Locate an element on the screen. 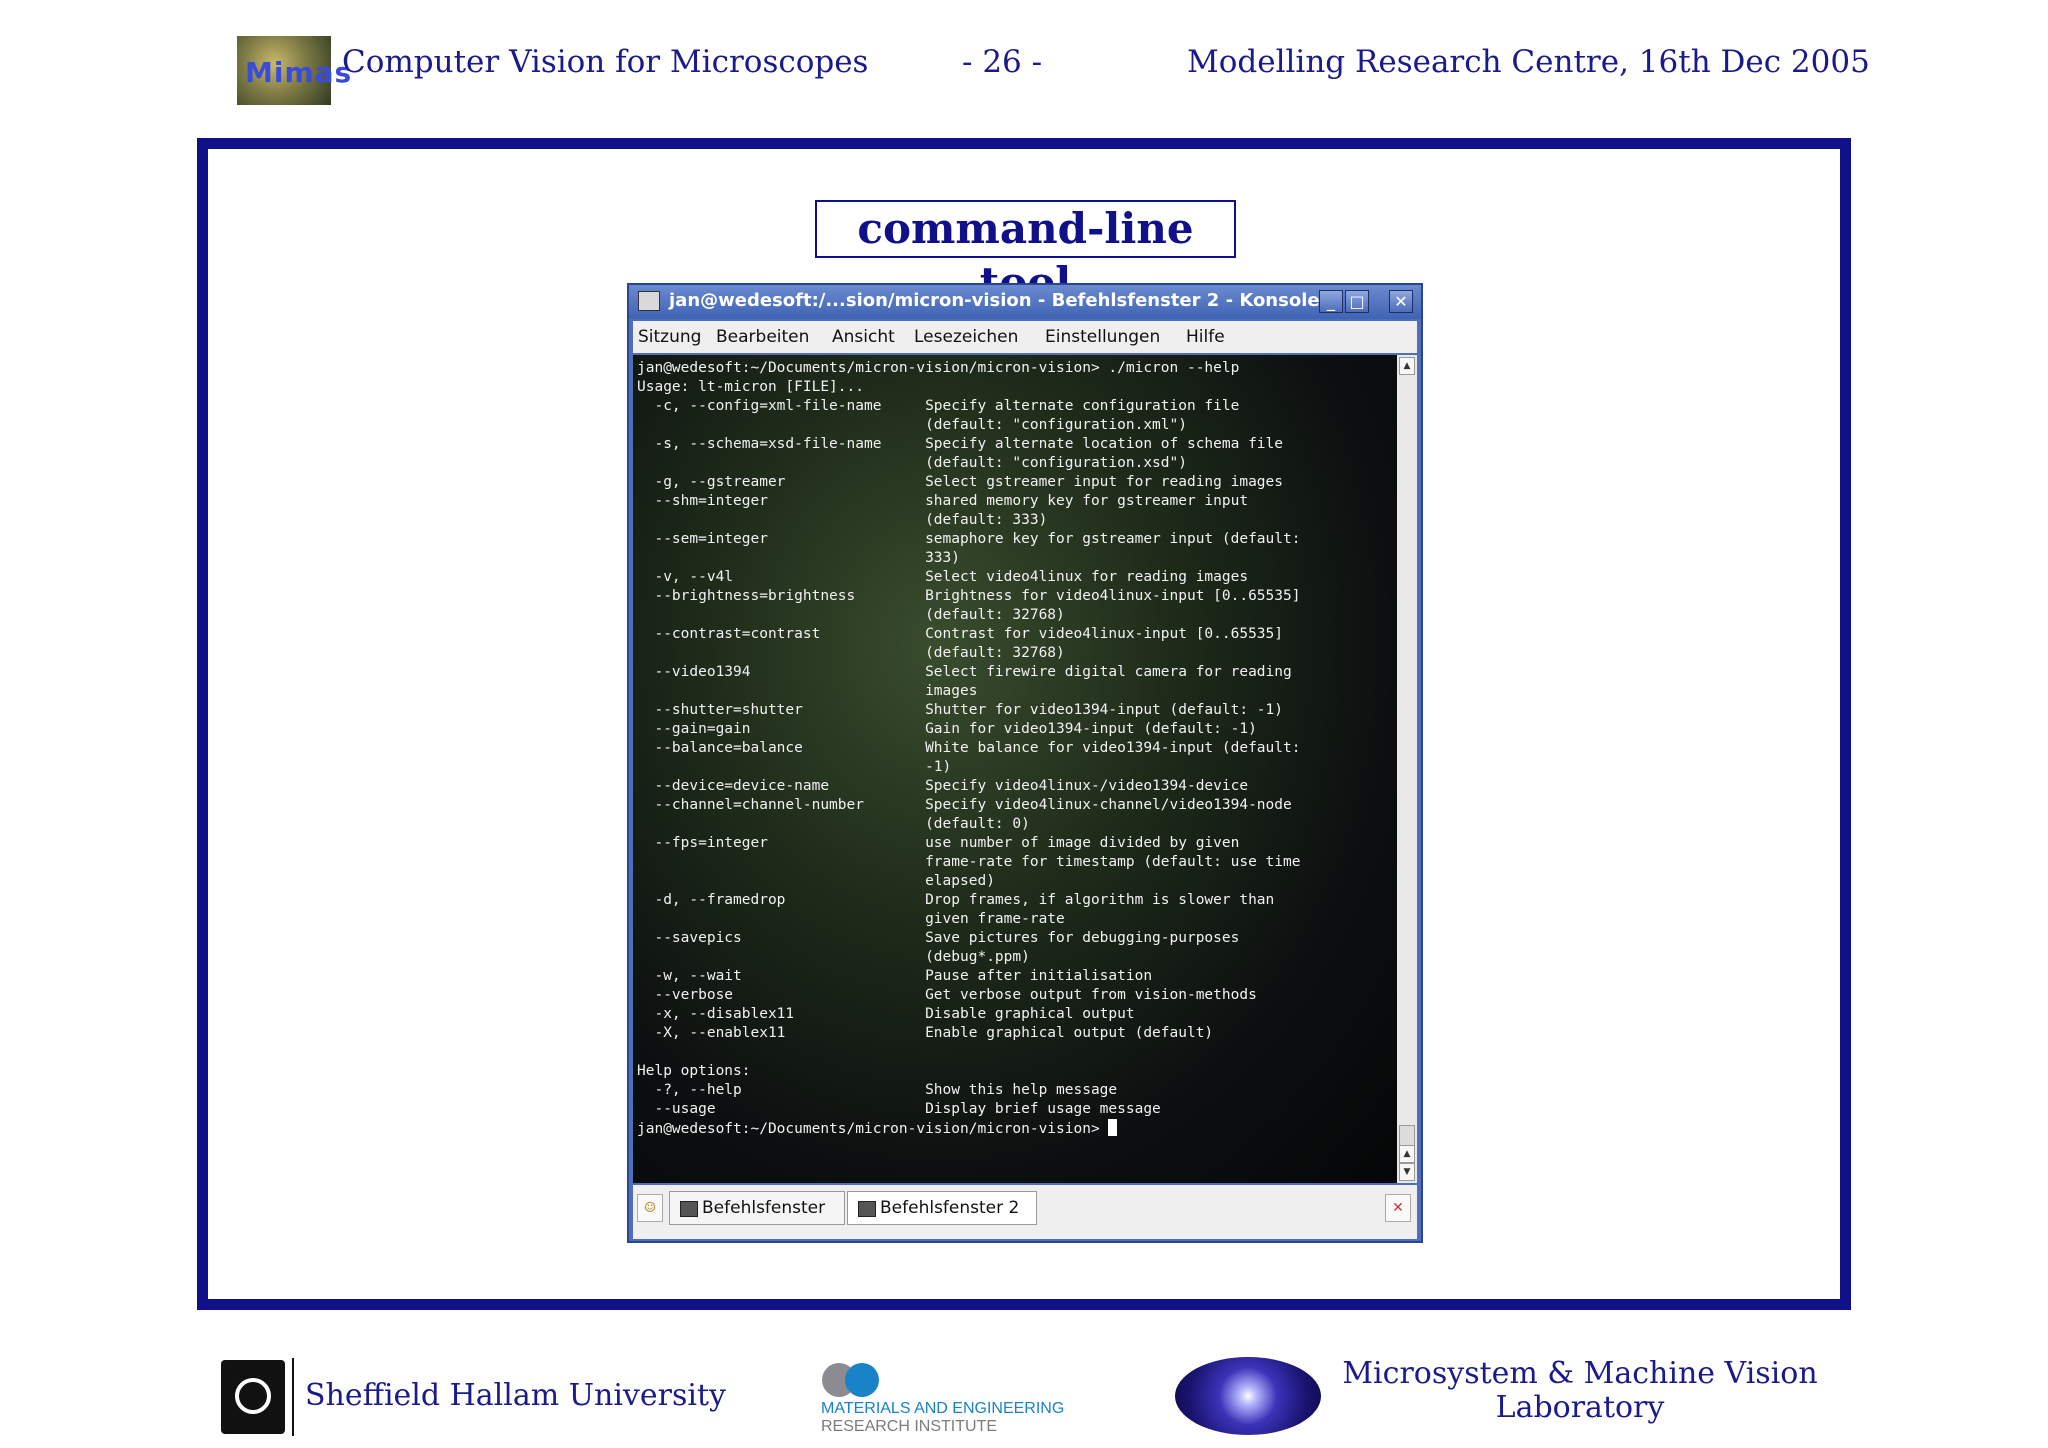 The image size is (2048, 1448). shu-emblem-icon is located at coordinates (253, 1396).